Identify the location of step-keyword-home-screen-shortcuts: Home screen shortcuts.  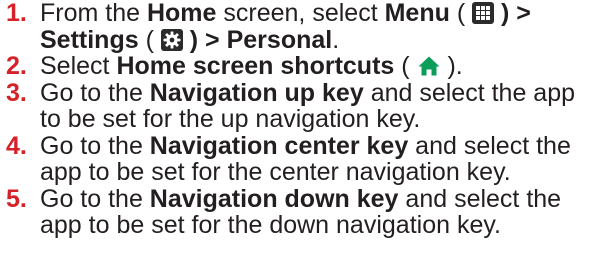
(255, 66).